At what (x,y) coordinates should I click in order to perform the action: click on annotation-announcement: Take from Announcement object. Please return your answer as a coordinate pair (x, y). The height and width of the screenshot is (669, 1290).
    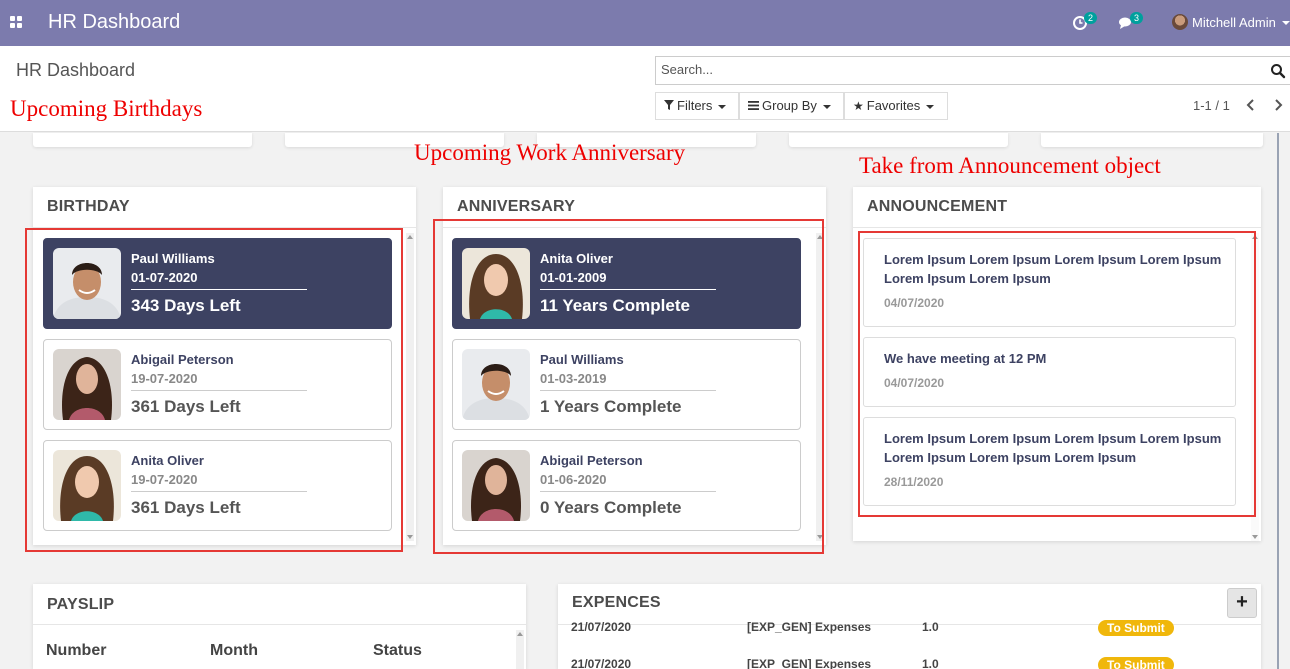
    Looking at the image, I should click on (1010, 165).